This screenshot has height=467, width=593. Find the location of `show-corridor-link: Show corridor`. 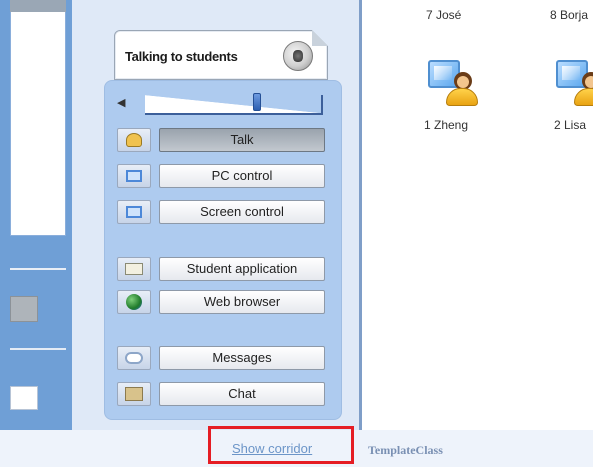

show-corridor-link: Show corridor is located at coordinates (272, 448).